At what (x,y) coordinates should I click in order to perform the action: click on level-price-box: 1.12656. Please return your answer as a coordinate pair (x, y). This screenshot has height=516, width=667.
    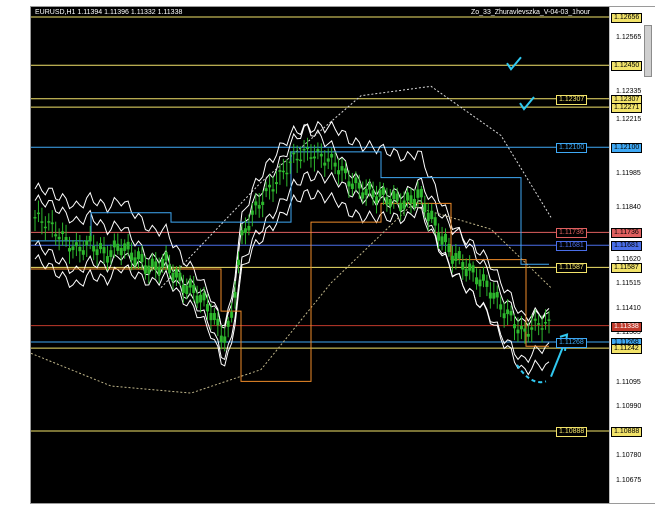
    Looking at the image, I should click on (627, 18).